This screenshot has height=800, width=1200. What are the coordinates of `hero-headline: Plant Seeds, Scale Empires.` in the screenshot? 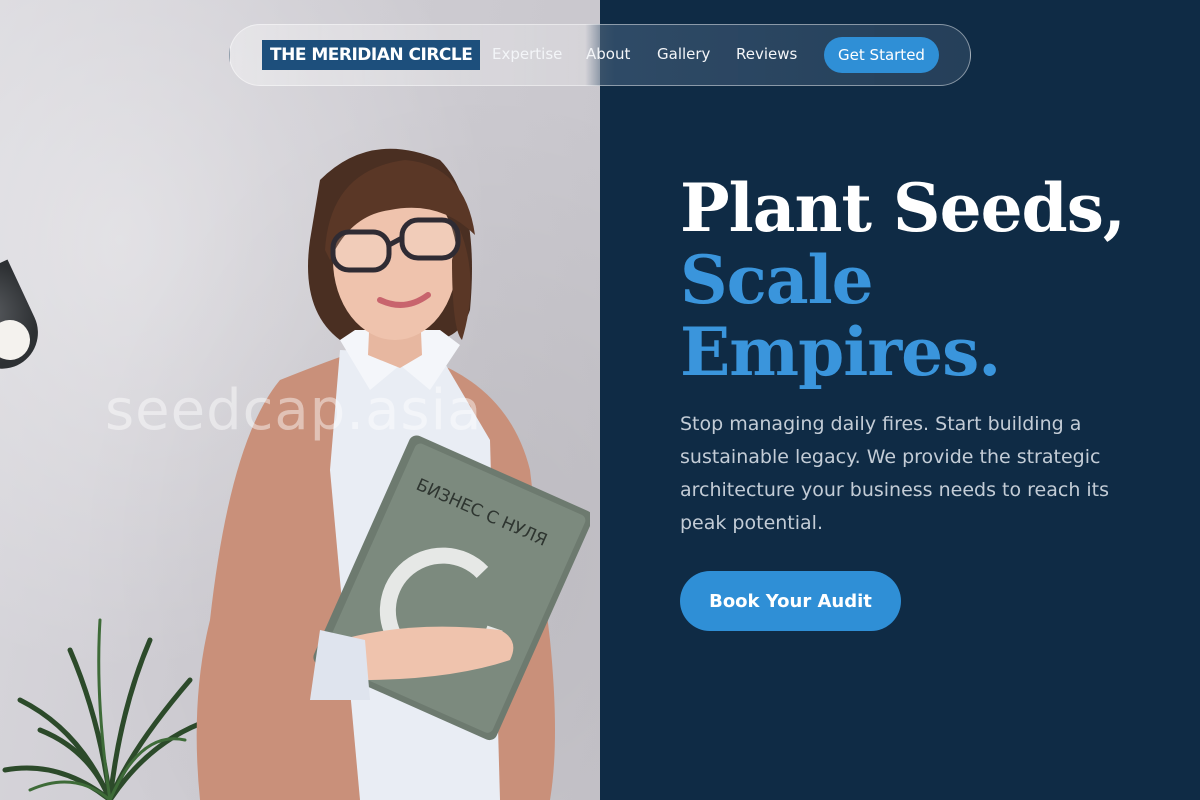 It's located at (903, 280).